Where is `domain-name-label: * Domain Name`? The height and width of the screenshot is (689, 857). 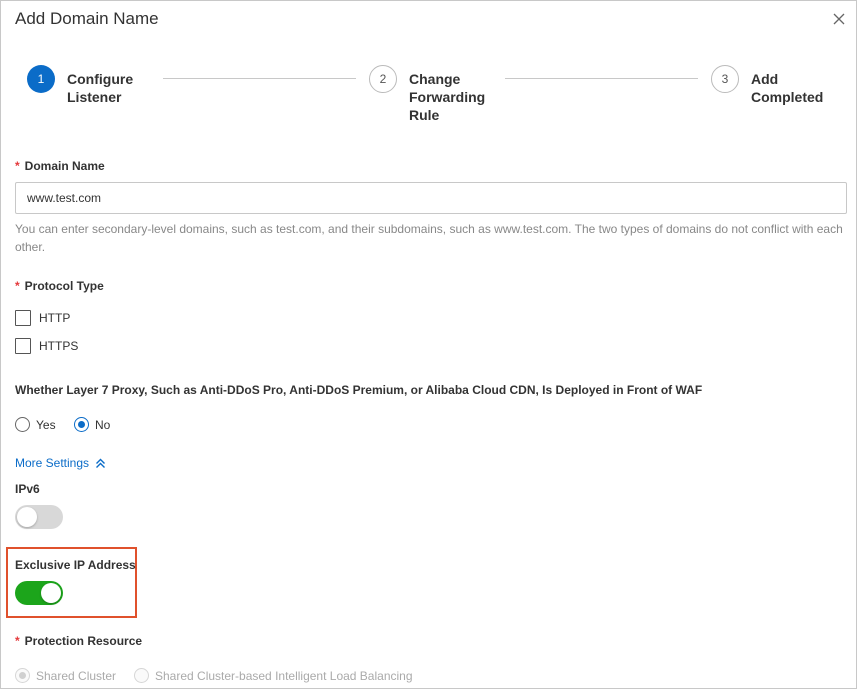 domain-name-label: * Domain Name is located at coordinates (60, 166).